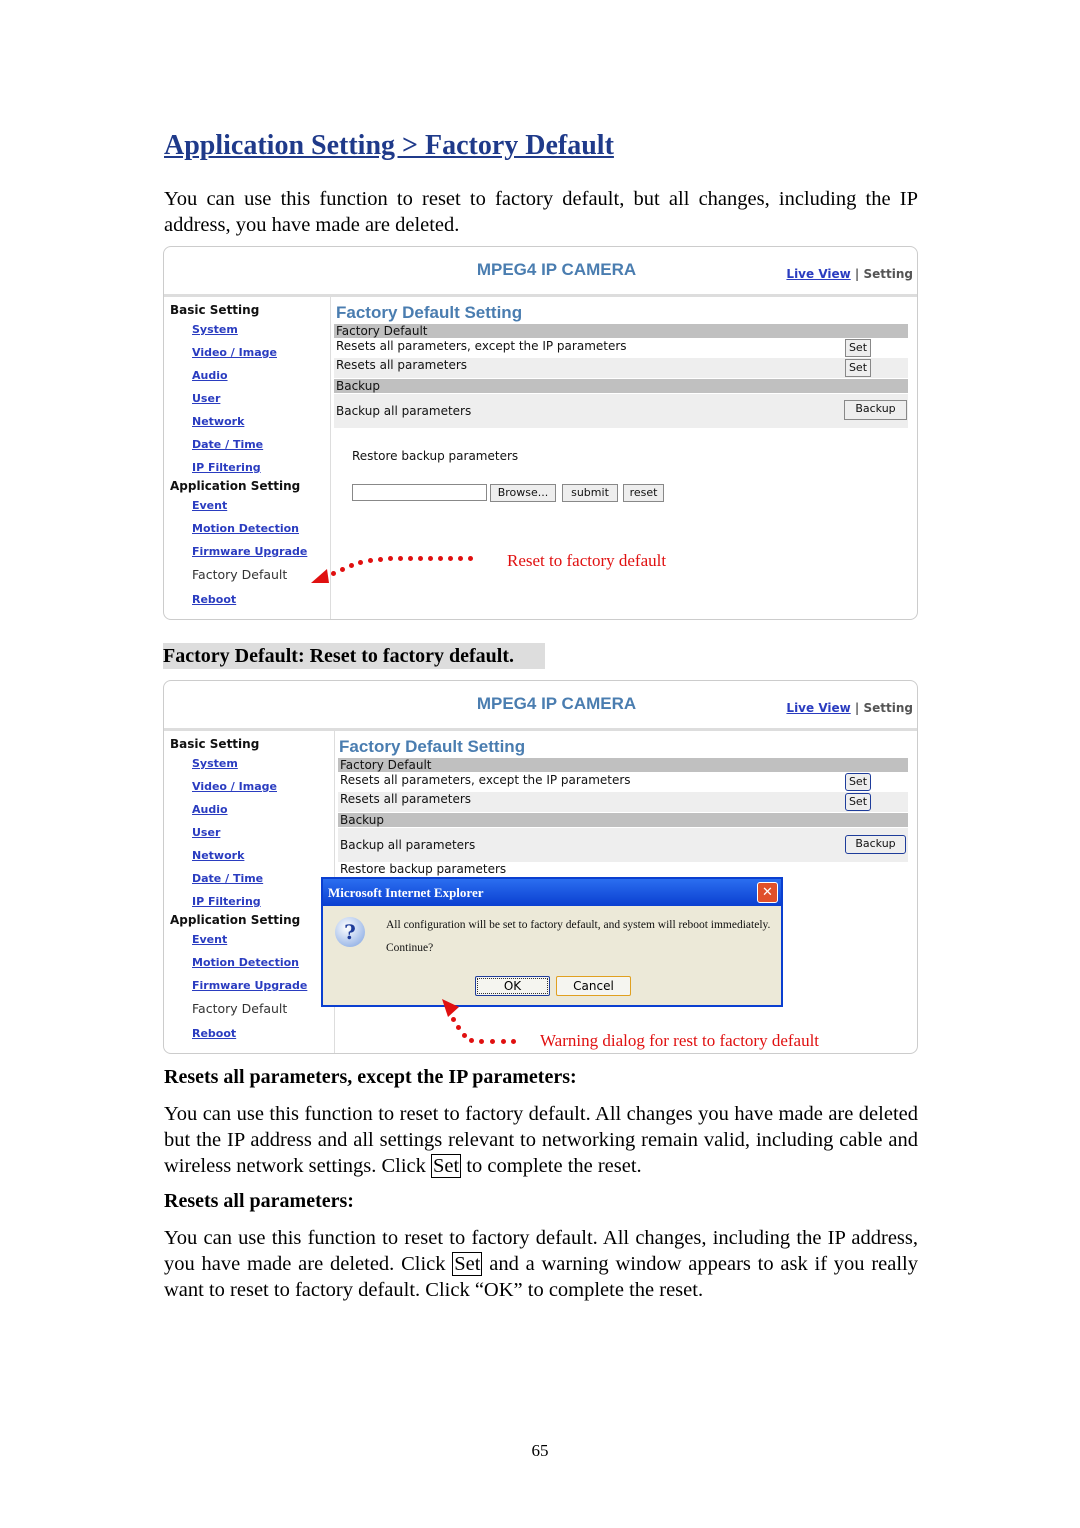 Image resolution: width=1080 pixels, height=1528 pixels. I want to click on dialog-title: Microsoft Internet Explorer, so click(406, 892).